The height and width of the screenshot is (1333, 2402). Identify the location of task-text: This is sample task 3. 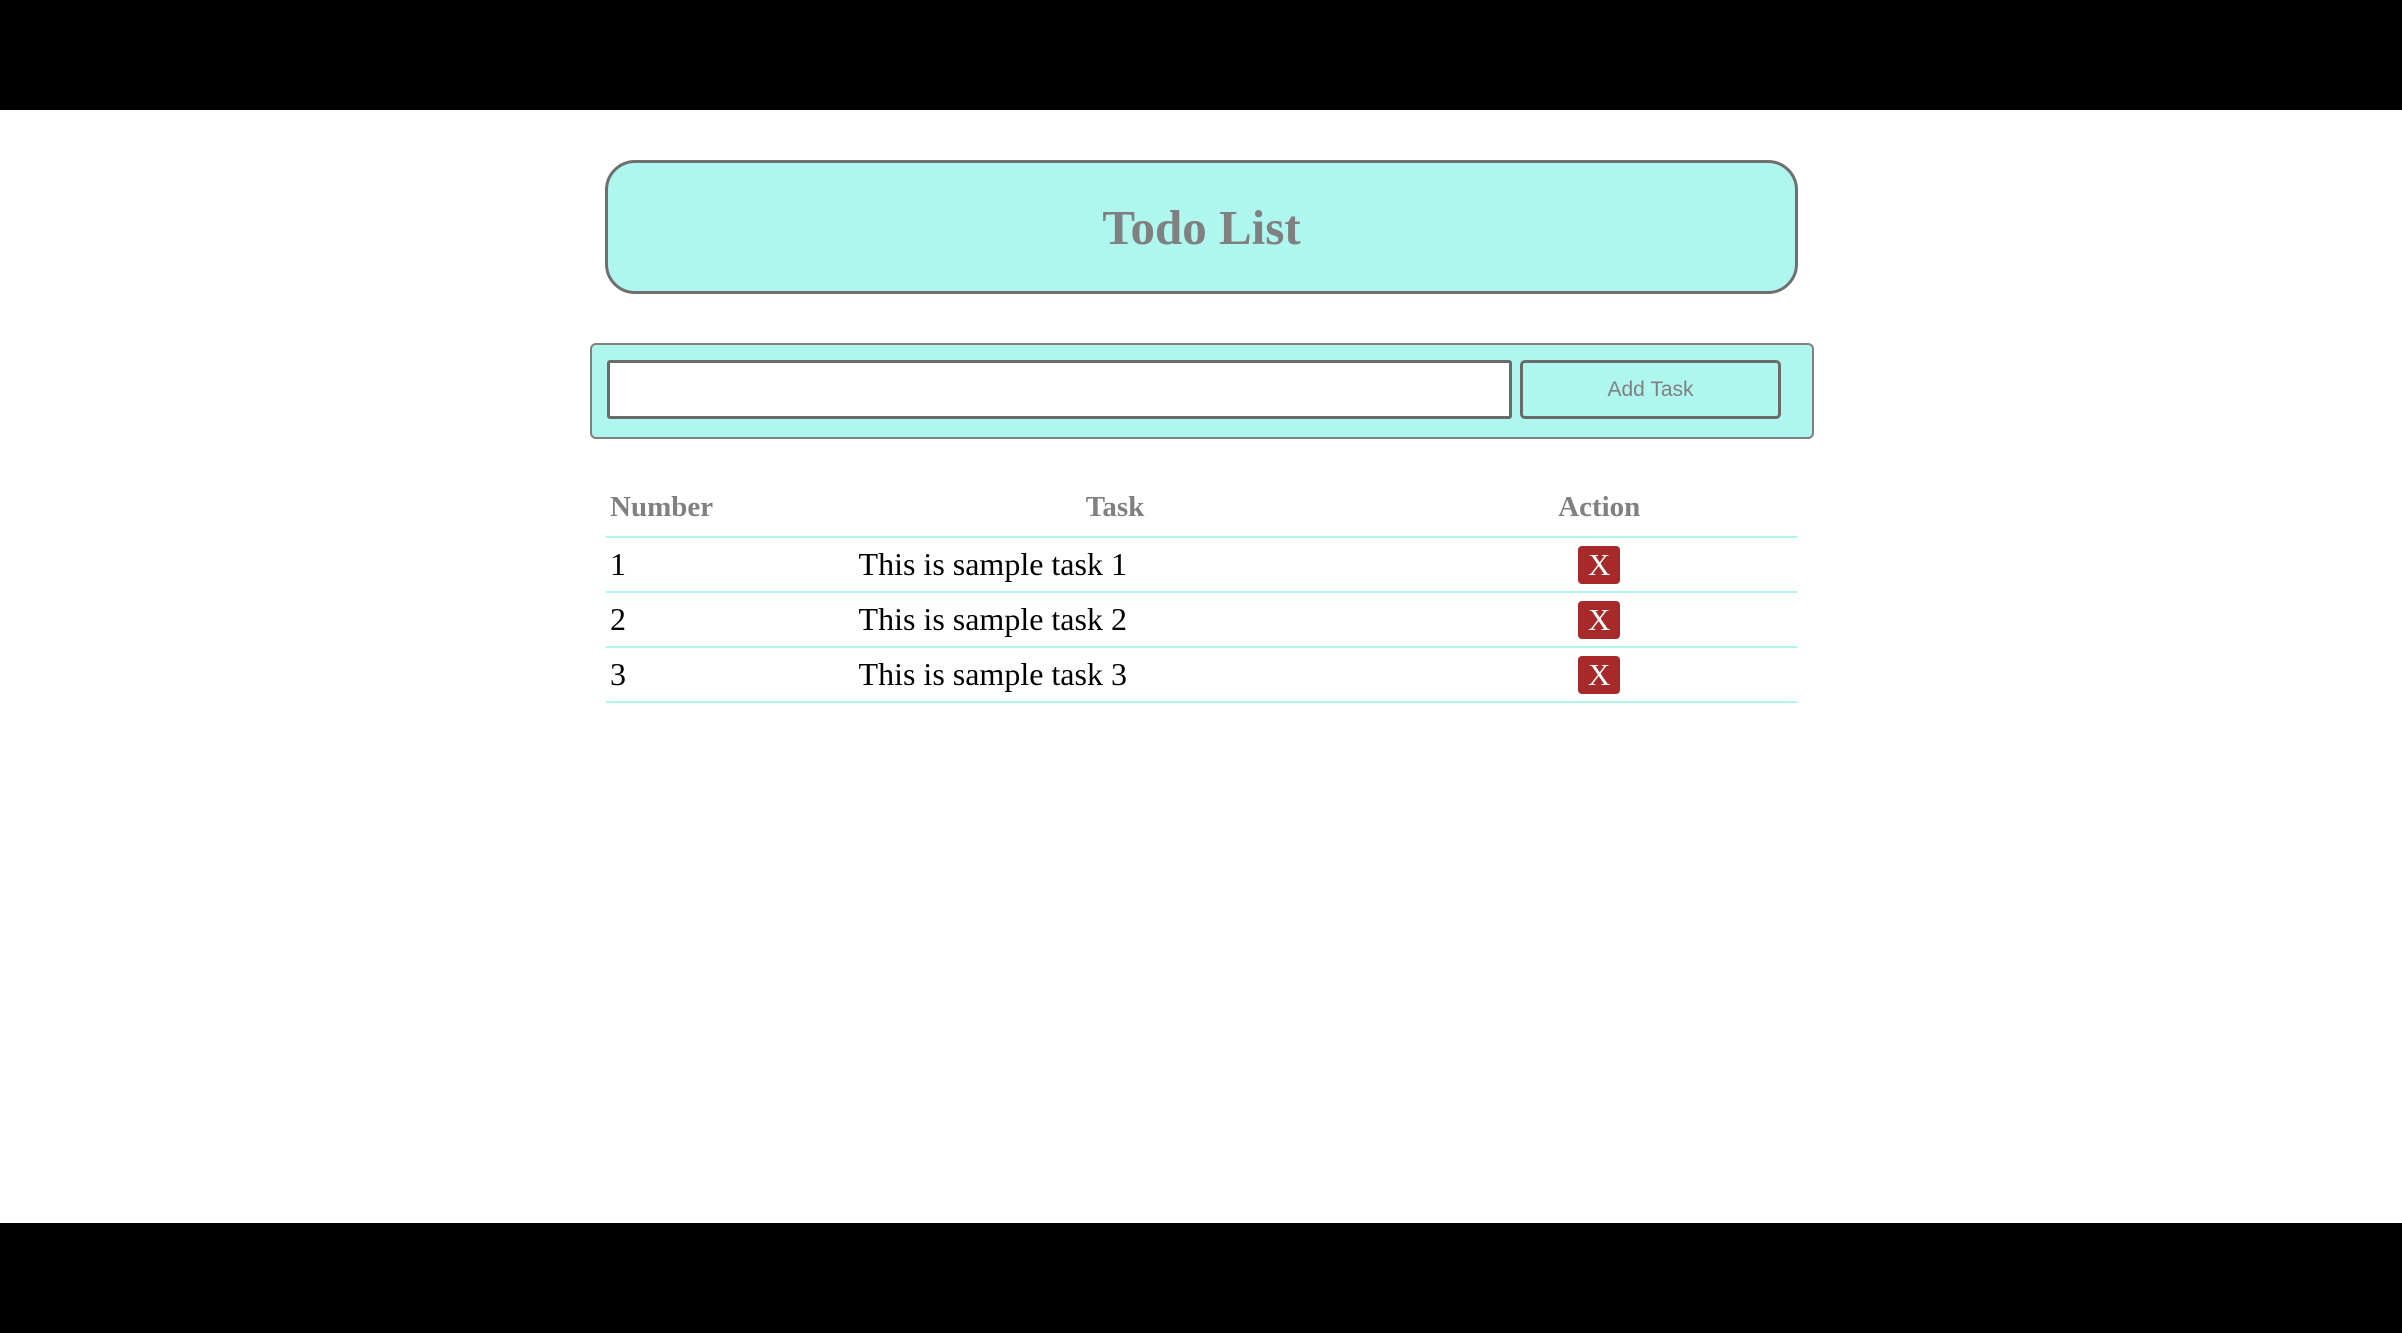
(1170, 675).